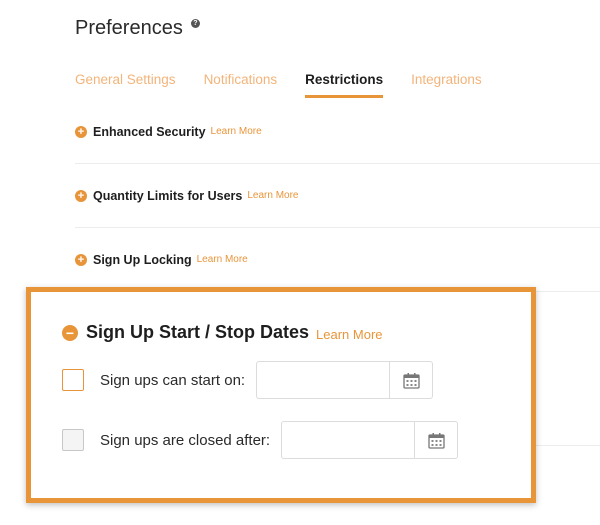 This screenshot has height=525, width=600. Describe the element at coordinates (446, 85) in the screenshot. I see `tab-integrations: Integrations` at that location.